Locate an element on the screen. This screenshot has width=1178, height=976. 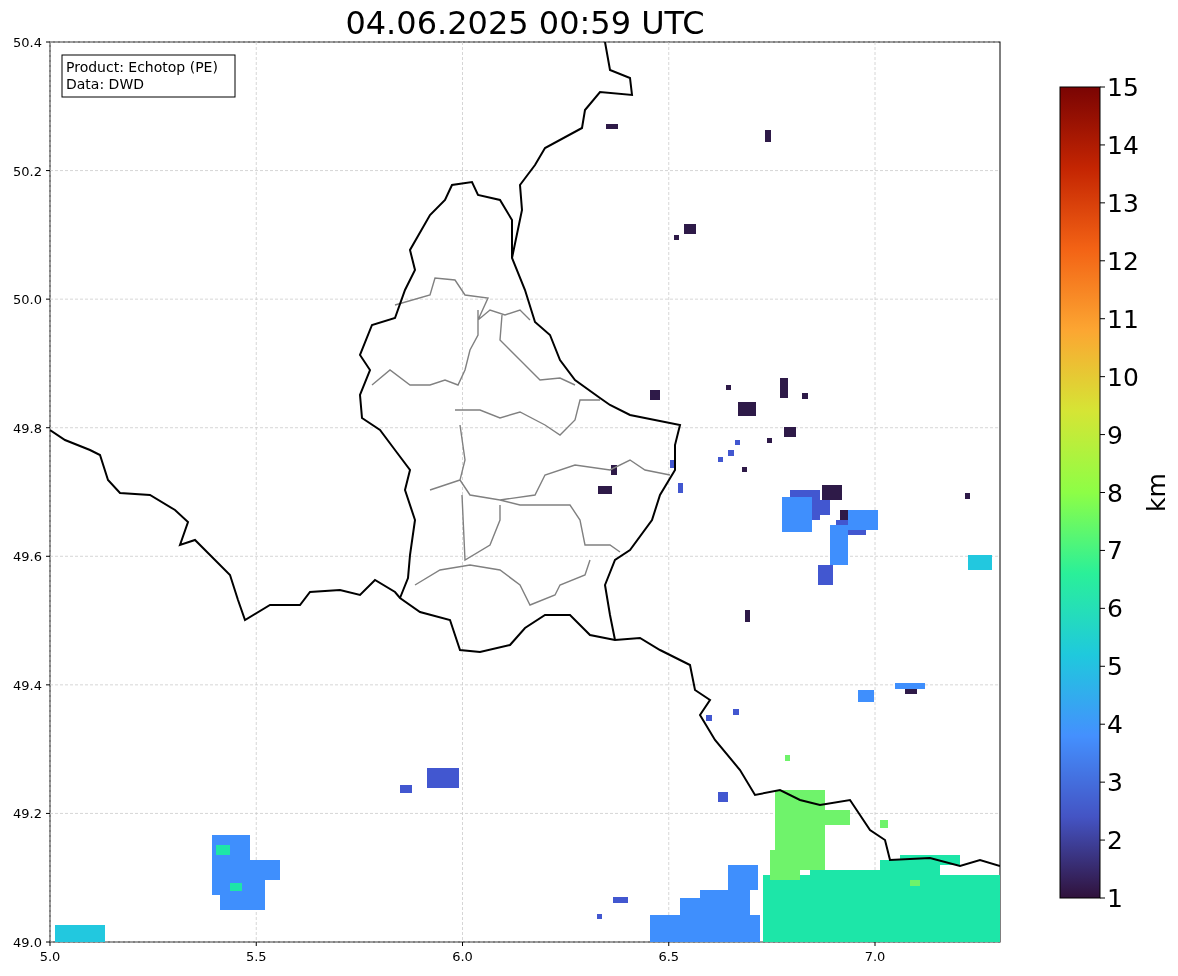
colorbar-tick-label: 12 is located at coordinates (1123, 261).